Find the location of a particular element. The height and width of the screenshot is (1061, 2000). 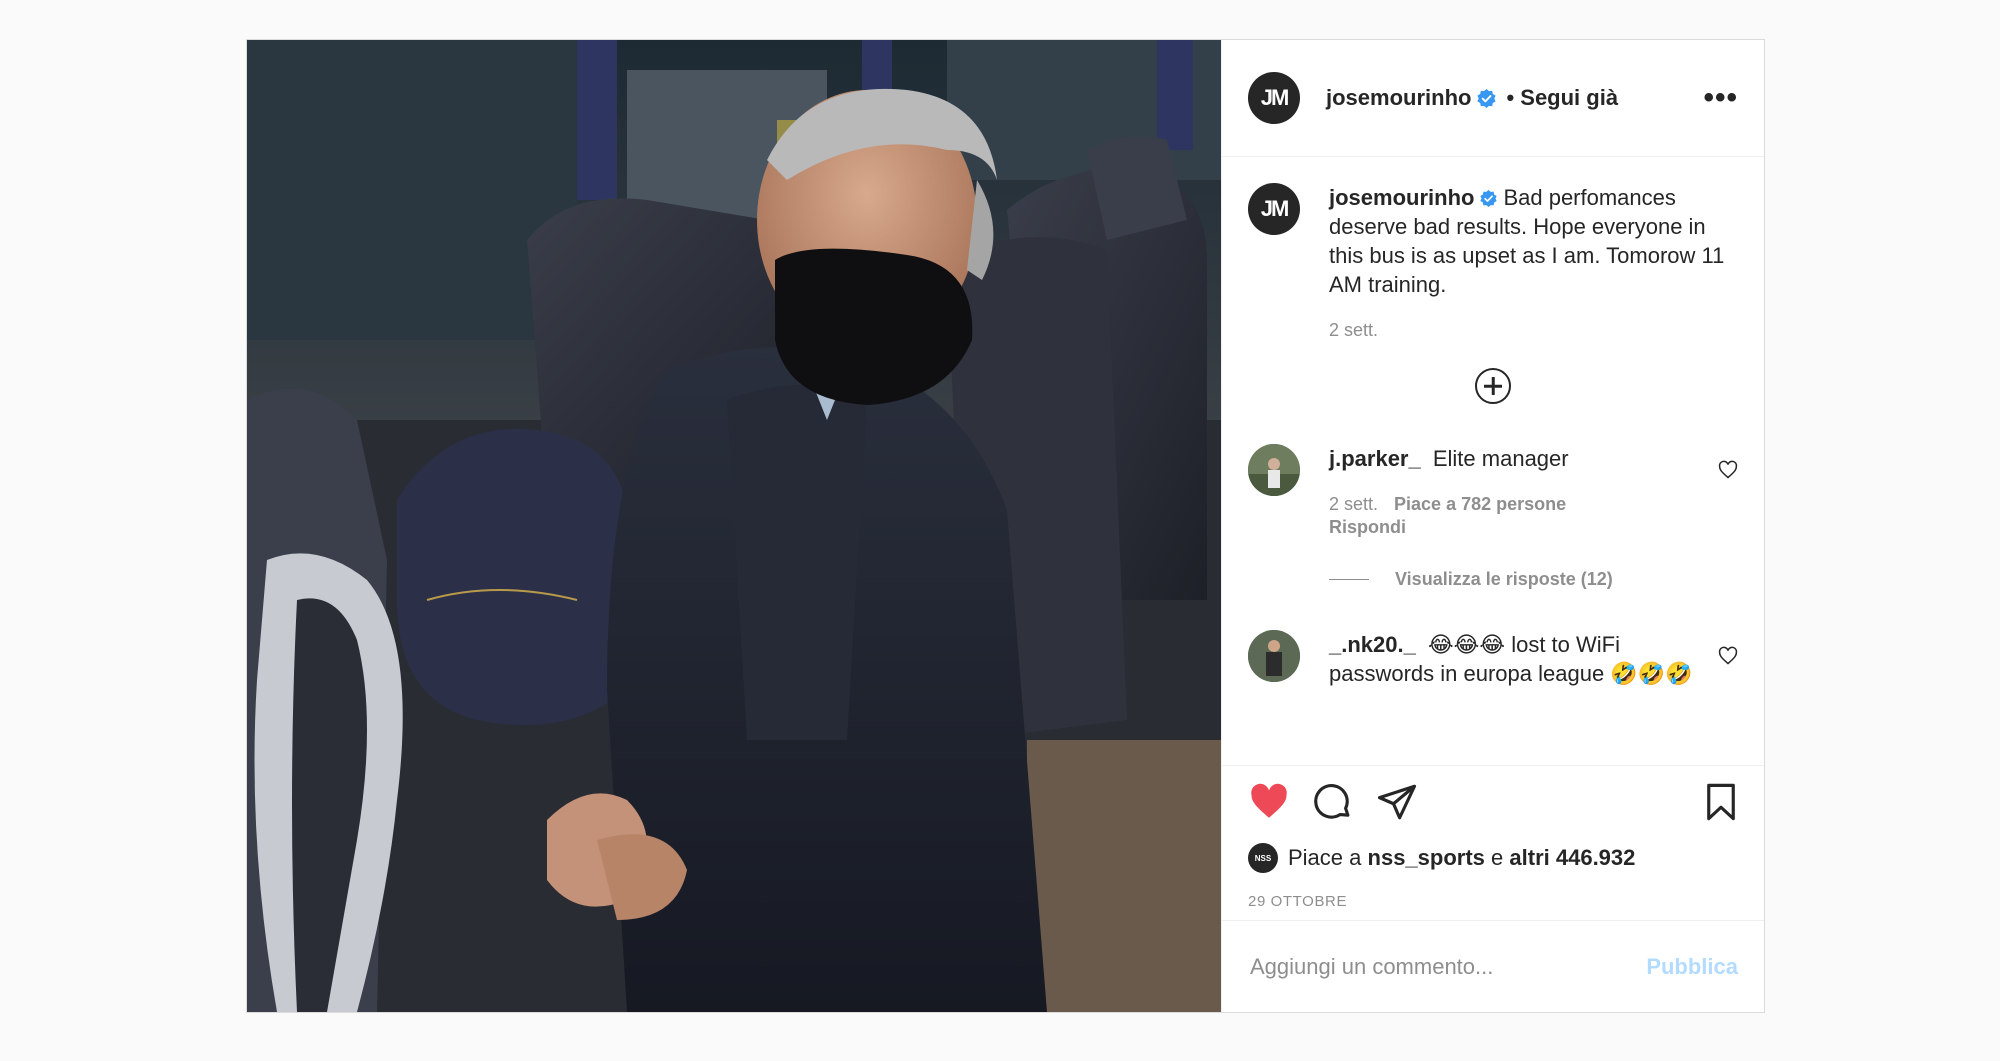

comment-username: j.parker_ is located at coordinates (1375, 458).